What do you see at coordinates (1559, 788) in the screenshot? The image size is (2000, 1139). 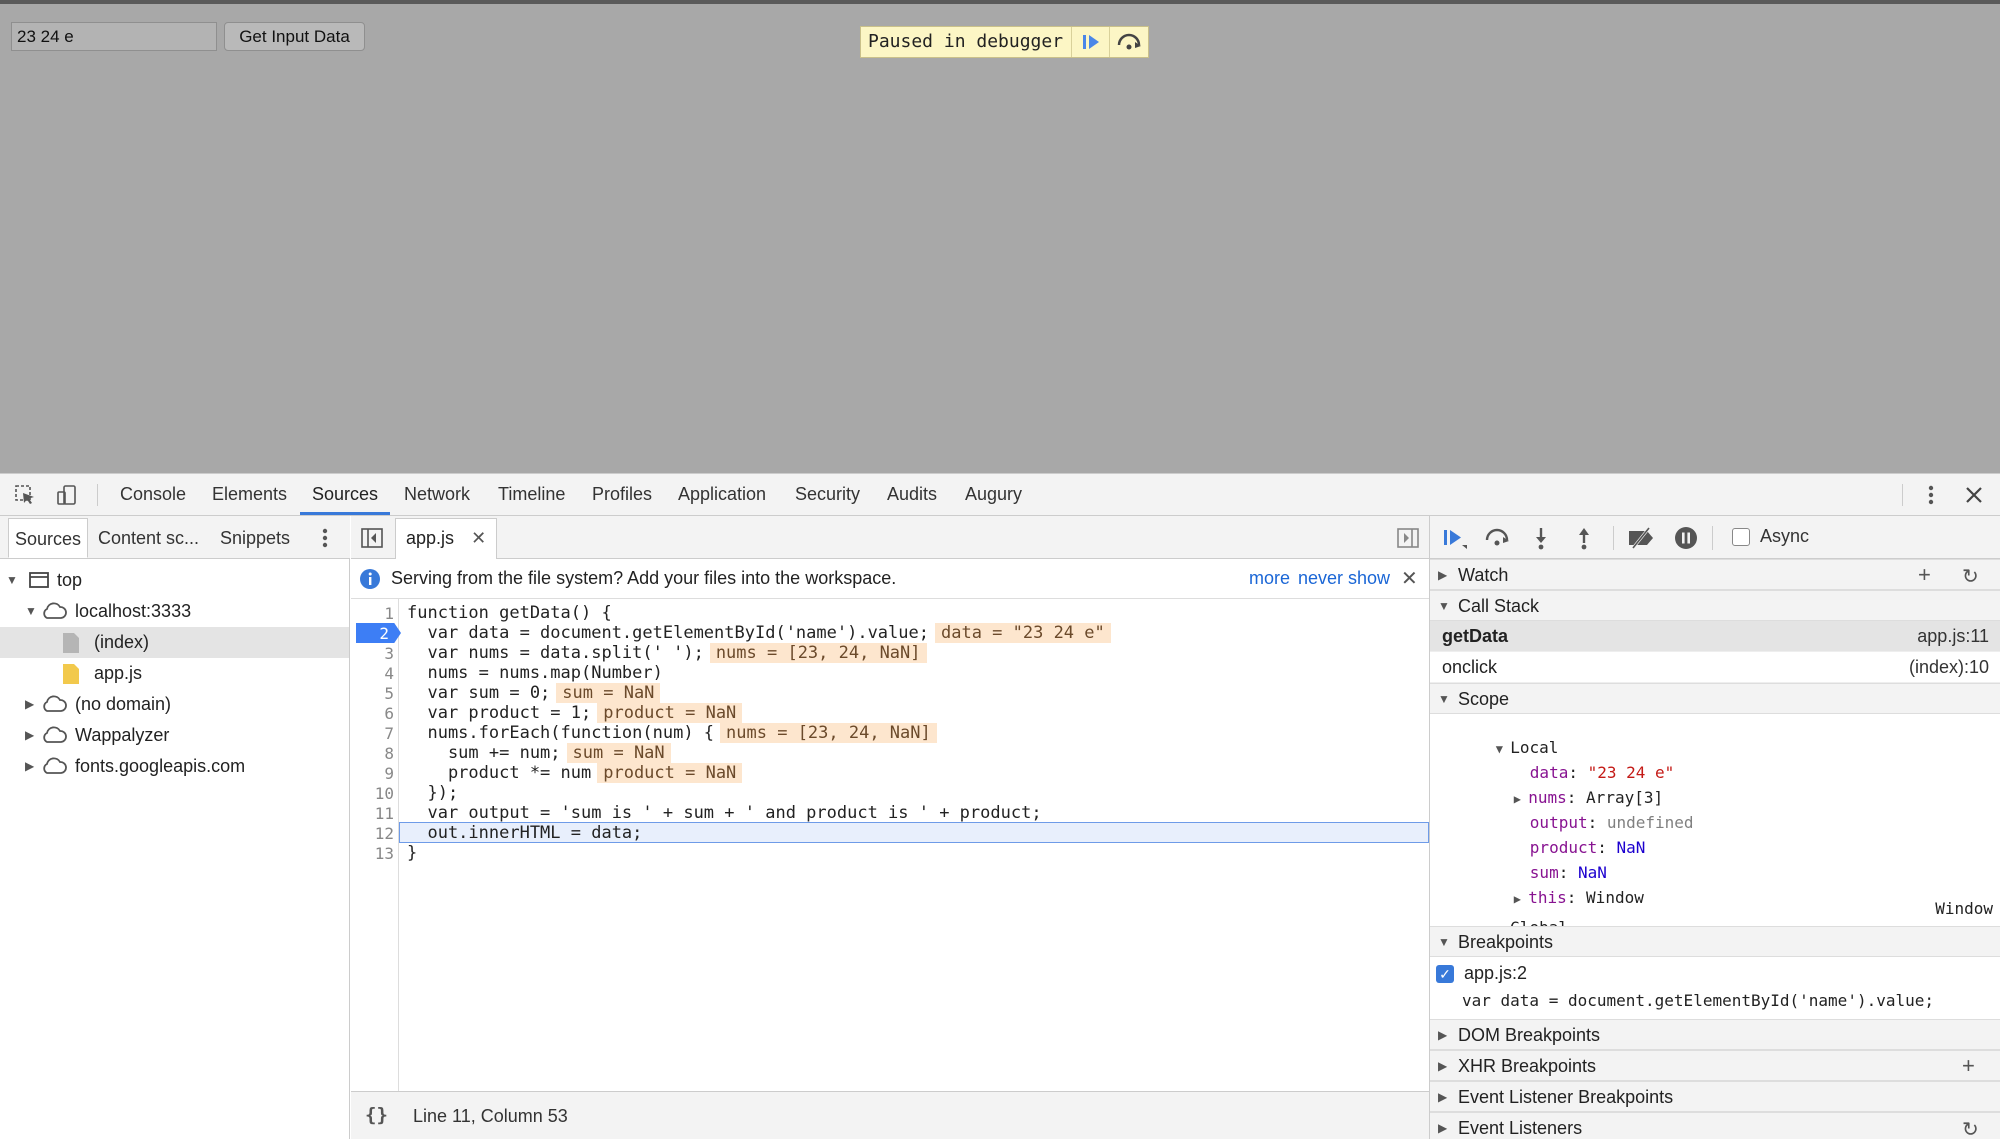 I see `scope-var-nums: ▶ nums: Array[3]` at bounding box center [1559, 788].